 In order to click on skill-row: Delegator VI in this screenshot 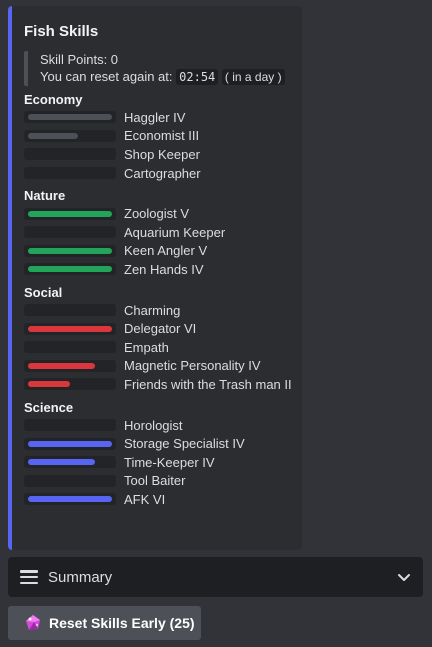, I will do `click(163, 328)`.